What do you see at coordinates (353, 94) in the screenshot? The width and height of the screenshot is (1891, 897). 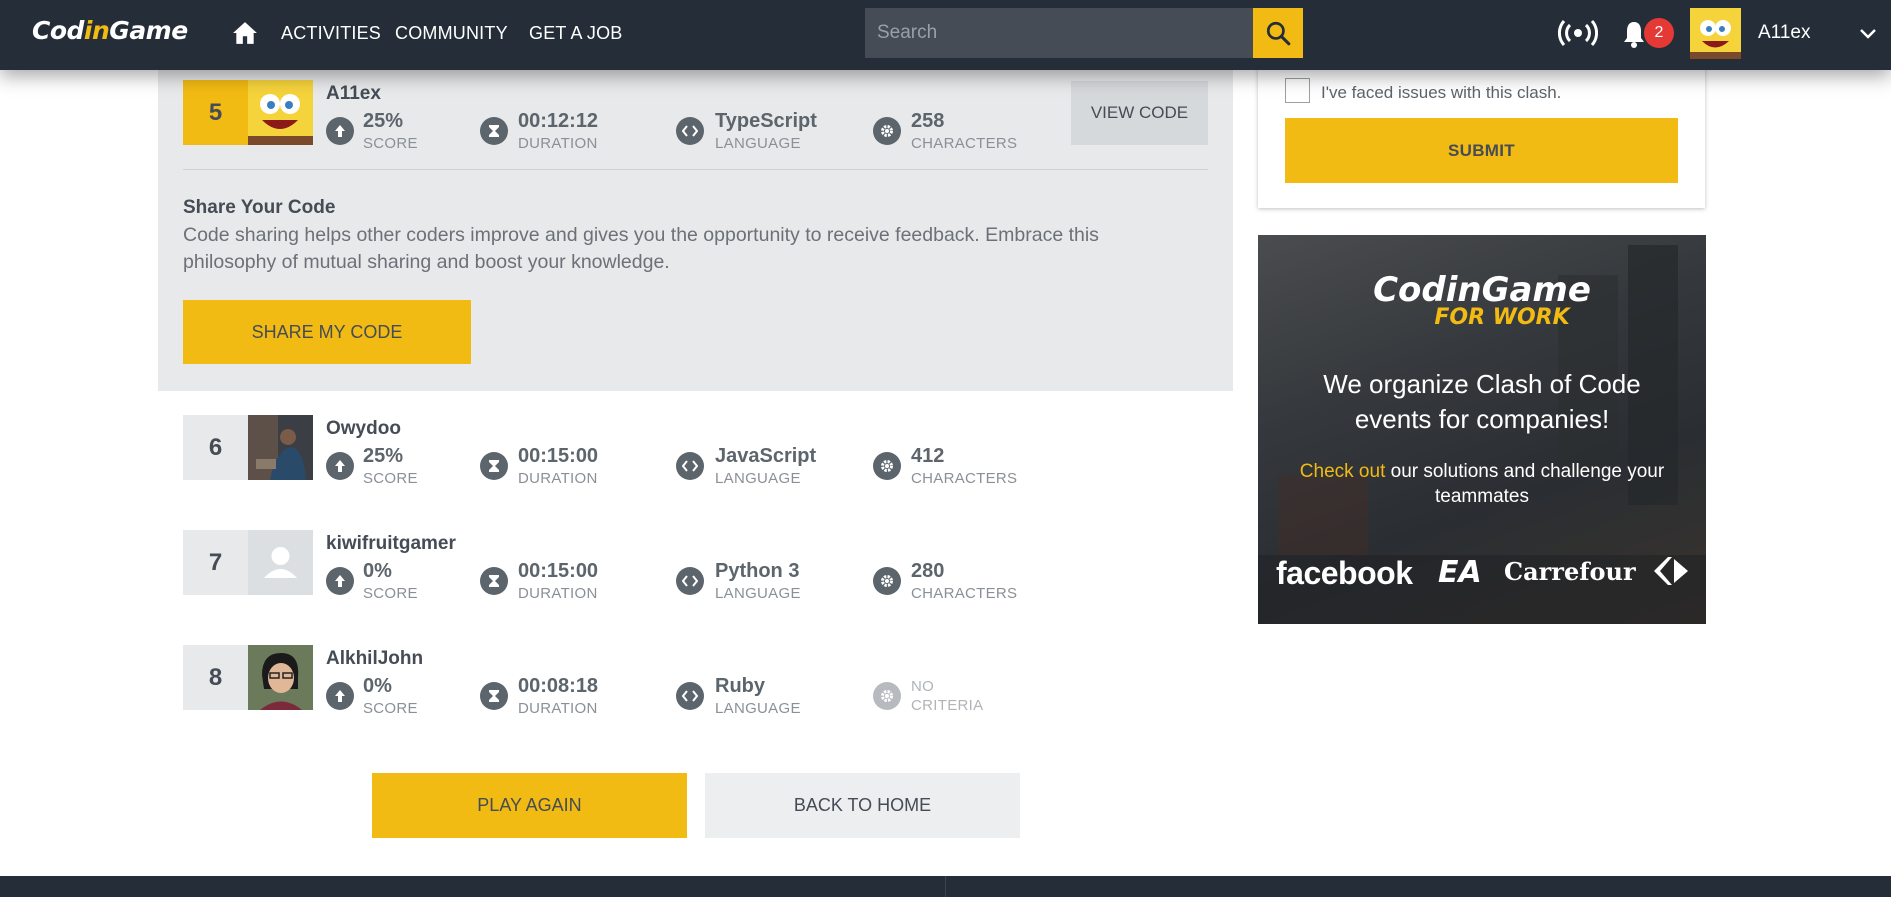 I see `player-name: A11ex` at bounding box center [353, 94].